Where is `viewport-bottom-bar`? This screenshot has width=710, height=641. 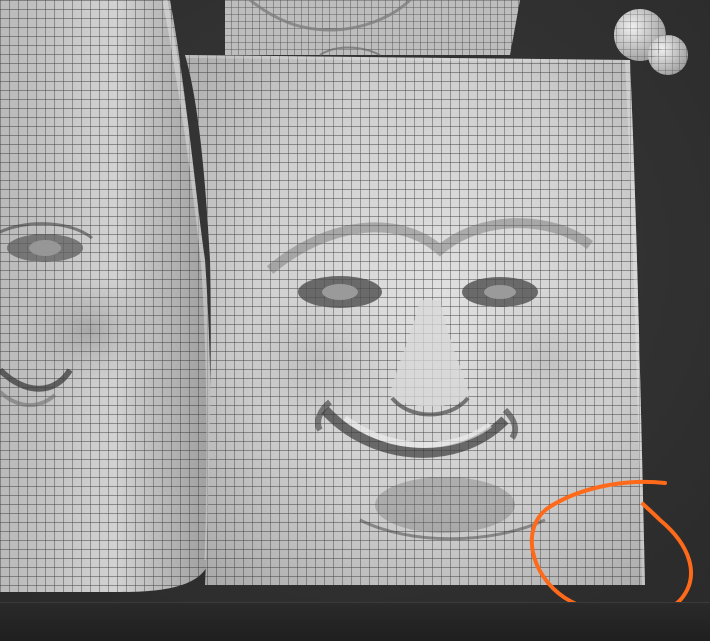 viewport-bottom-bar is located at coordinates (355, 621).